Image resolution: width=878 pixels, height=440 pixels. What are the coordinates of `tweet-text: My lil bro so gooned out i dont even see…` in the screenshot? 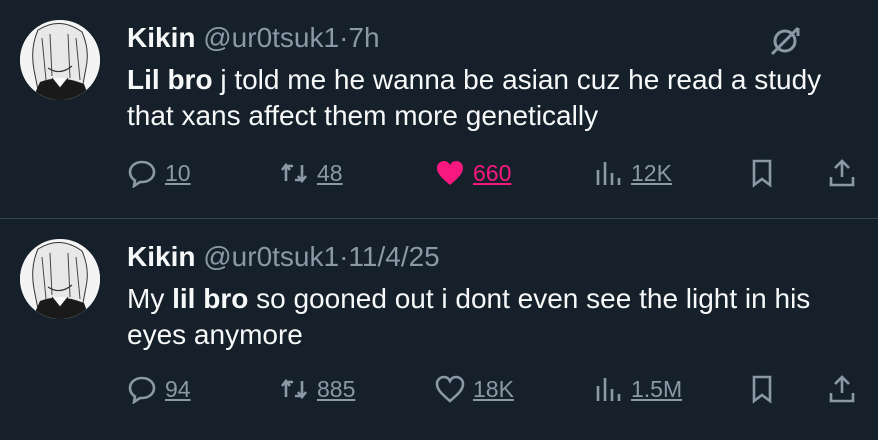 It's located at (477, 317).